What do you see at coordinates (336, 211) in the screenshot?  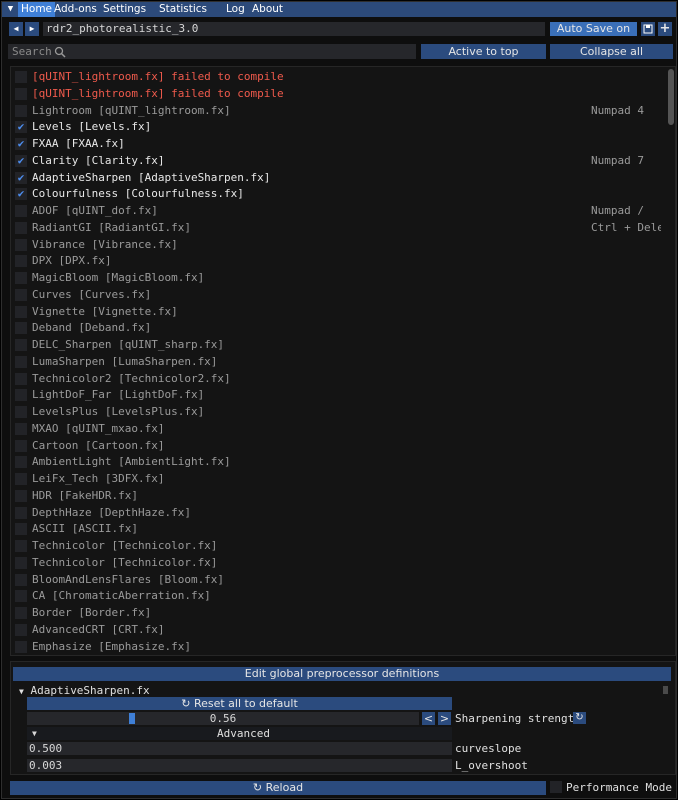 I see `effect-row: ADOF [qUINT_dof.fx] Numpad /` at bounding box center [336, 211].